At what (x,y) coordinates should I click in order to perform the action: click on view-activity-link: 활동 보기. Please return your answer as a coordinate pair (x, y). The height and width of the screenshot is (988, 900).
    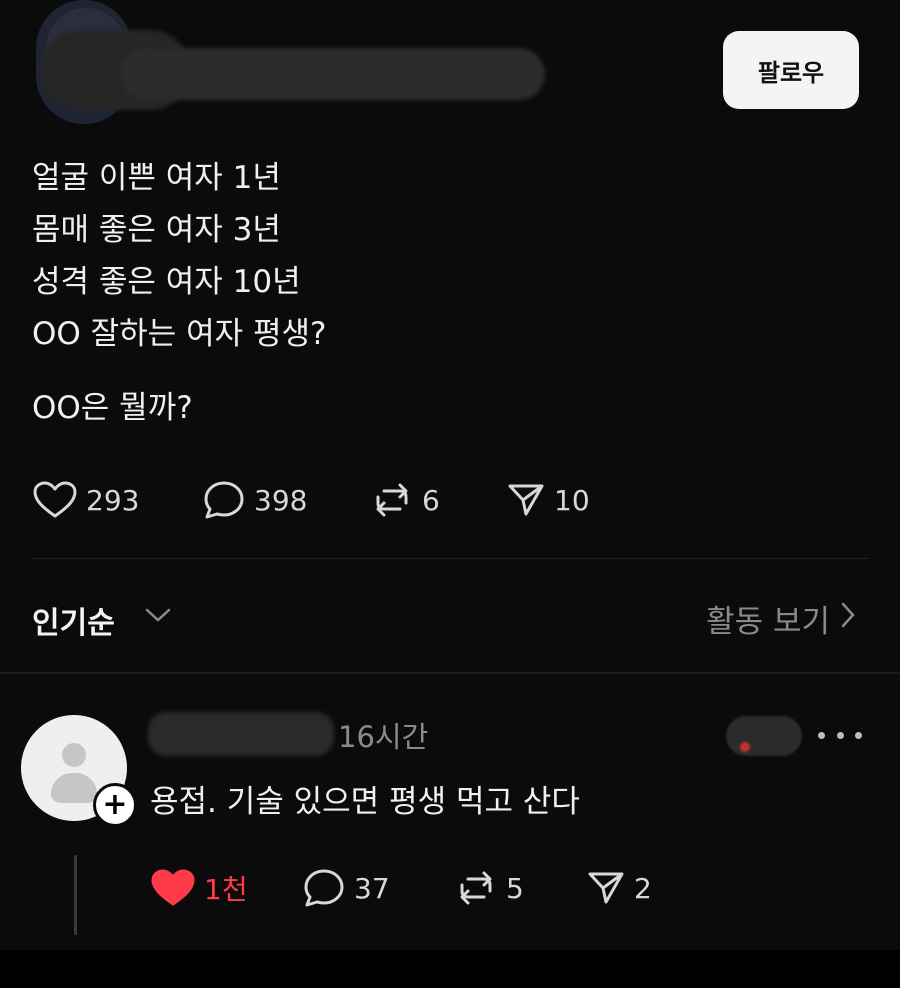
    Looking at the image, I should click on (781, 618).